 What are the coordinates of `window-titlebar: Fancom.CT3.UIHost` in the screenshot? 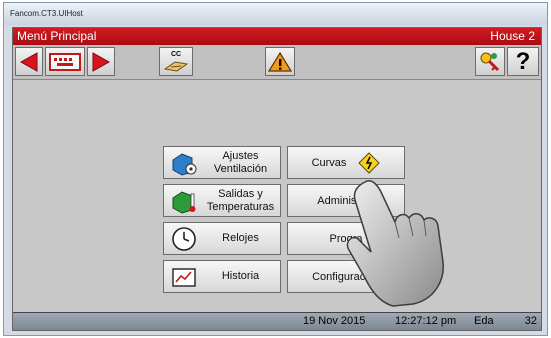 It's located at (275, 14).